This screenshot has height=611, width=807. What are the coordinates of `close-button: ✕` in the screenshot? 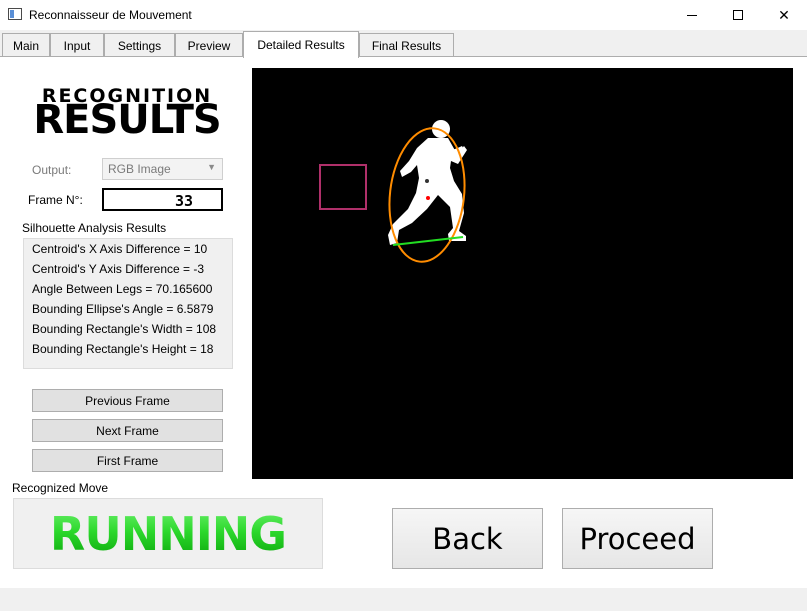 It's located at (784, 15).